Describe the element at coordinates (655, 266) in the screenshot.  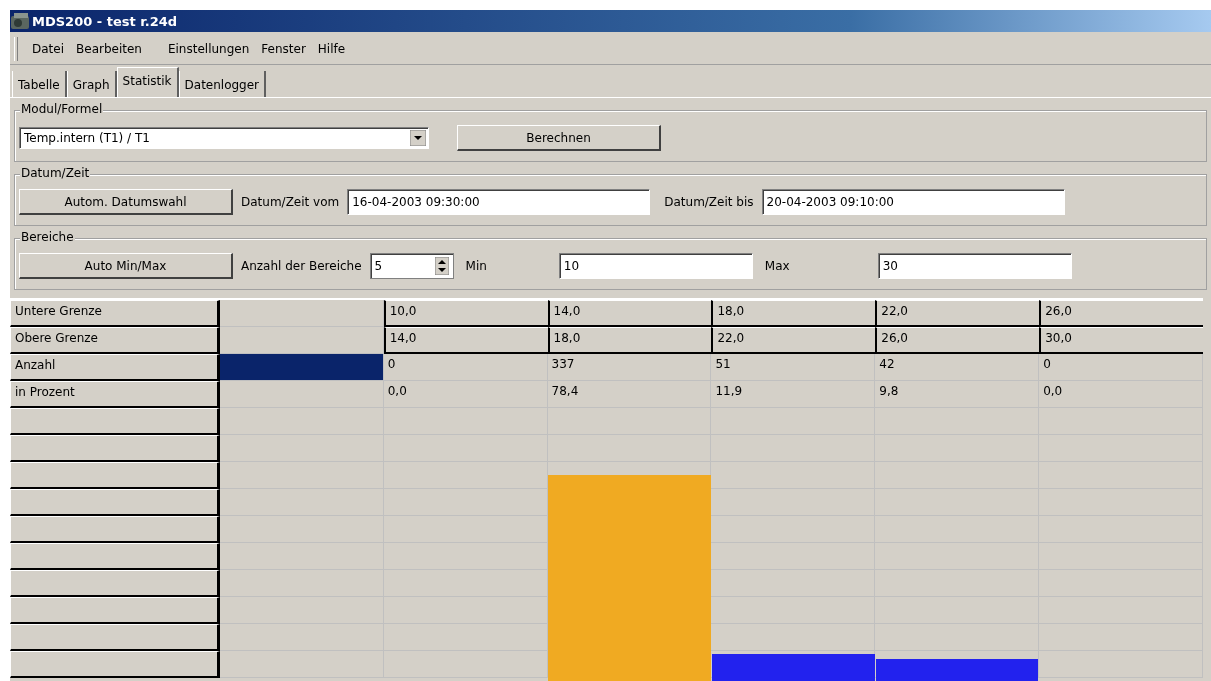
I see `min-field: 10` at that location.